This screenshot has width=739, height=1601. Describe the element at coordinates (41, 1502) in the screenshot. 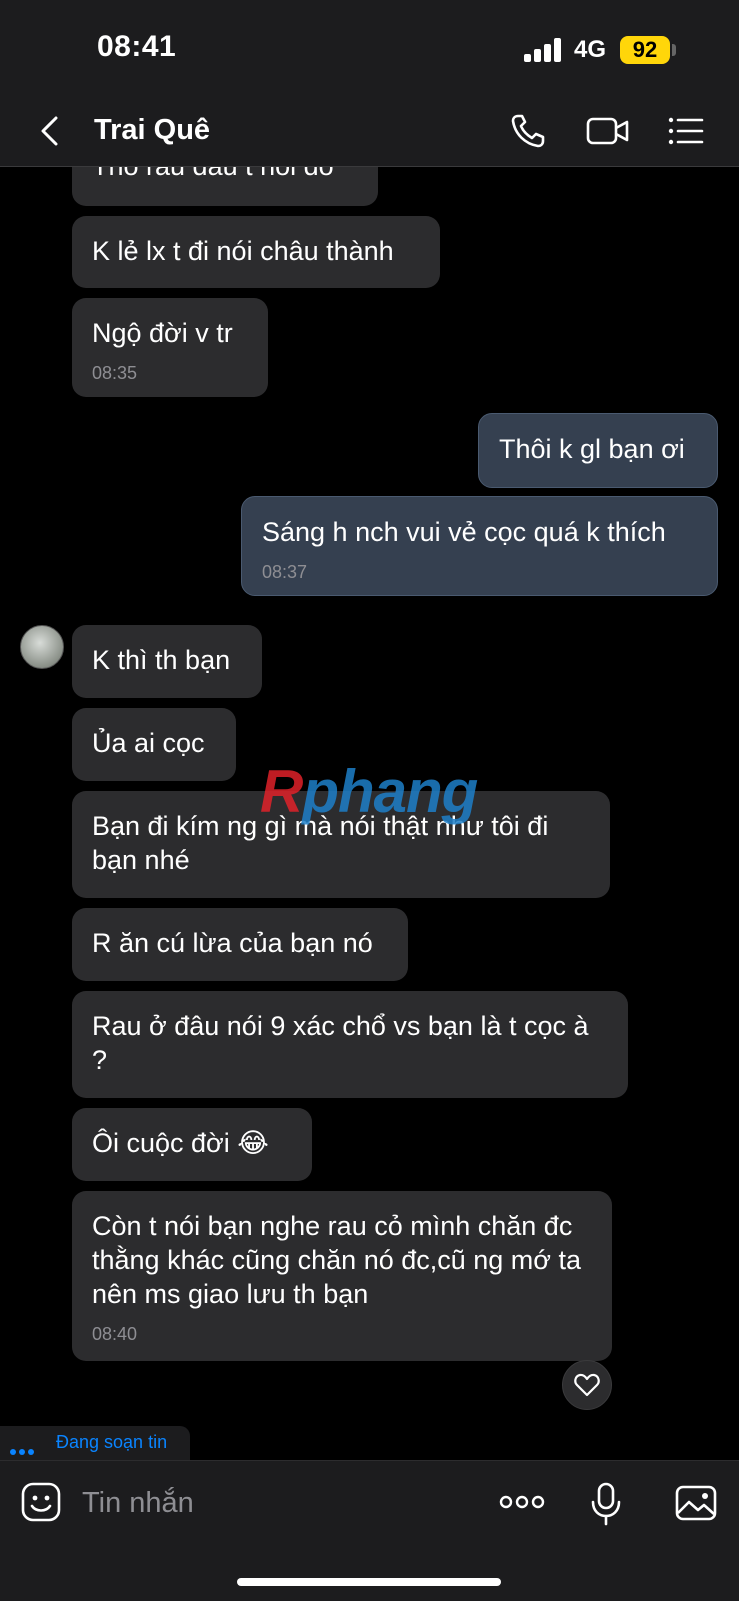

I see `sticker-icon` at that location.